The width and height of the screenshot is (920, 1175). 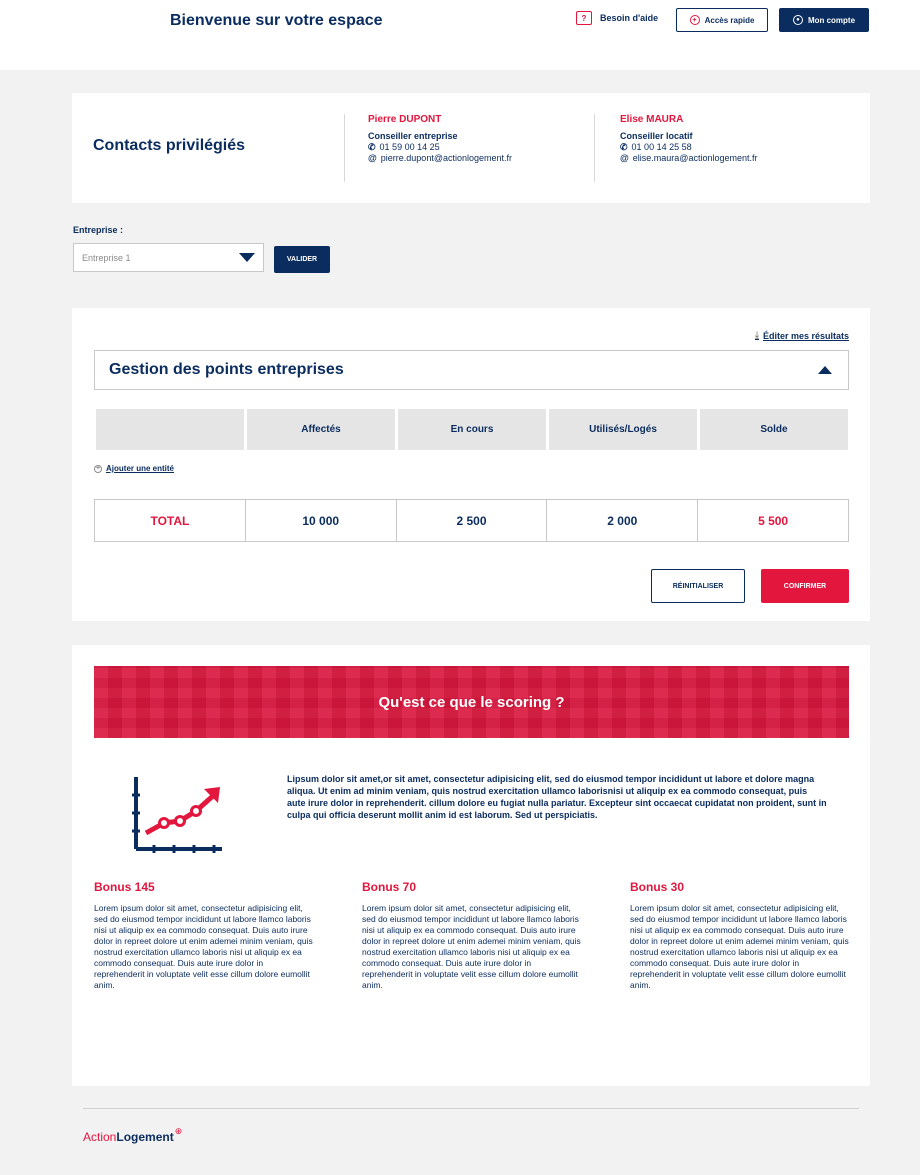 What do you see at coordinates (623, 520) in the screenshot?
I see `total-utilises: 2 000` at bounding box center [623, 520].